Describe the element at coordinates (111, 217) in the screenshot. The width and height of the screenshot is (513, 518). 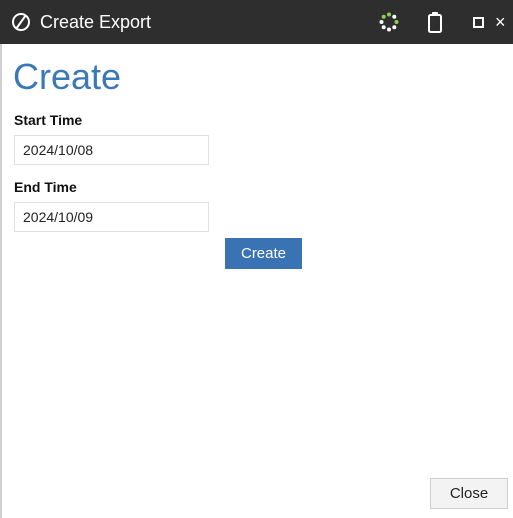
I see `end-time-input` at that location.